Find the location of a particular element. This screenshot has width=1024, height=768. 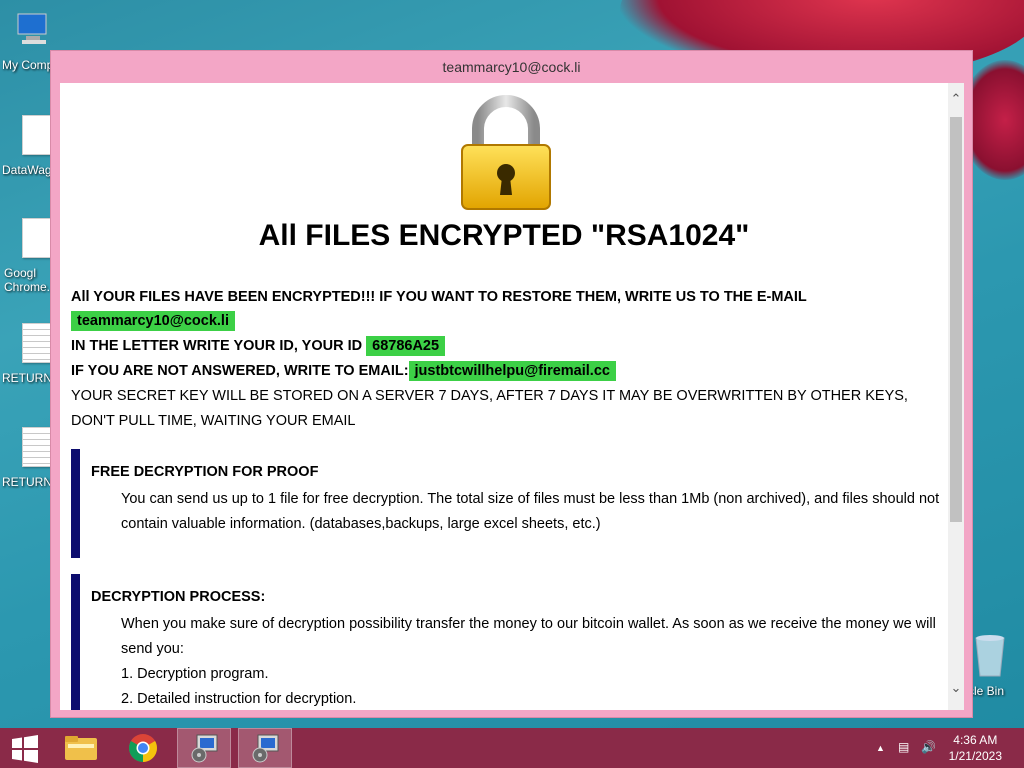

padlock-icon is located at coordinates (506, 152).